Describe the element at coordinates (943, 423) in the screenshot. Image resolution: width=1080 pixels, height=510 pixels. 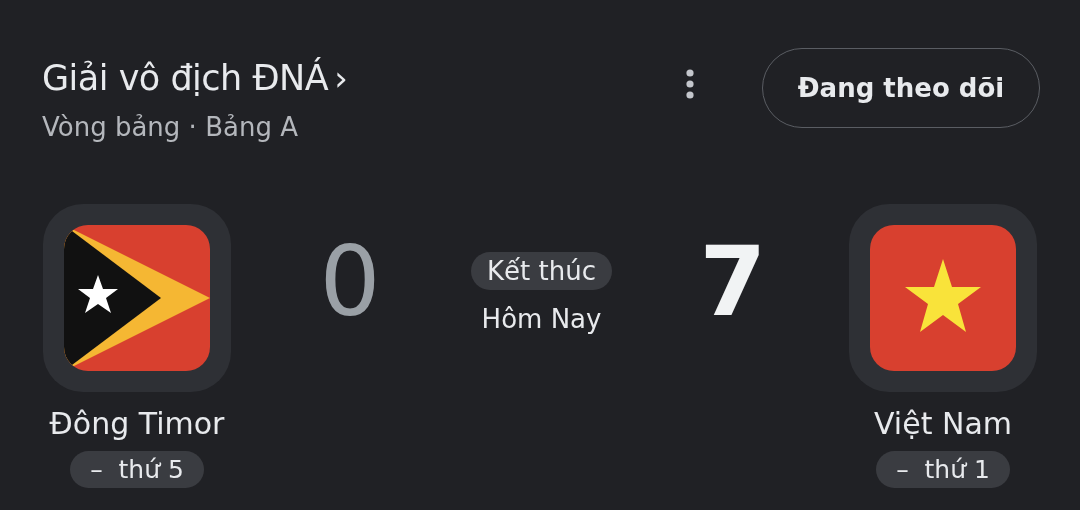
I see `team-name: Việt Nam` at that location.